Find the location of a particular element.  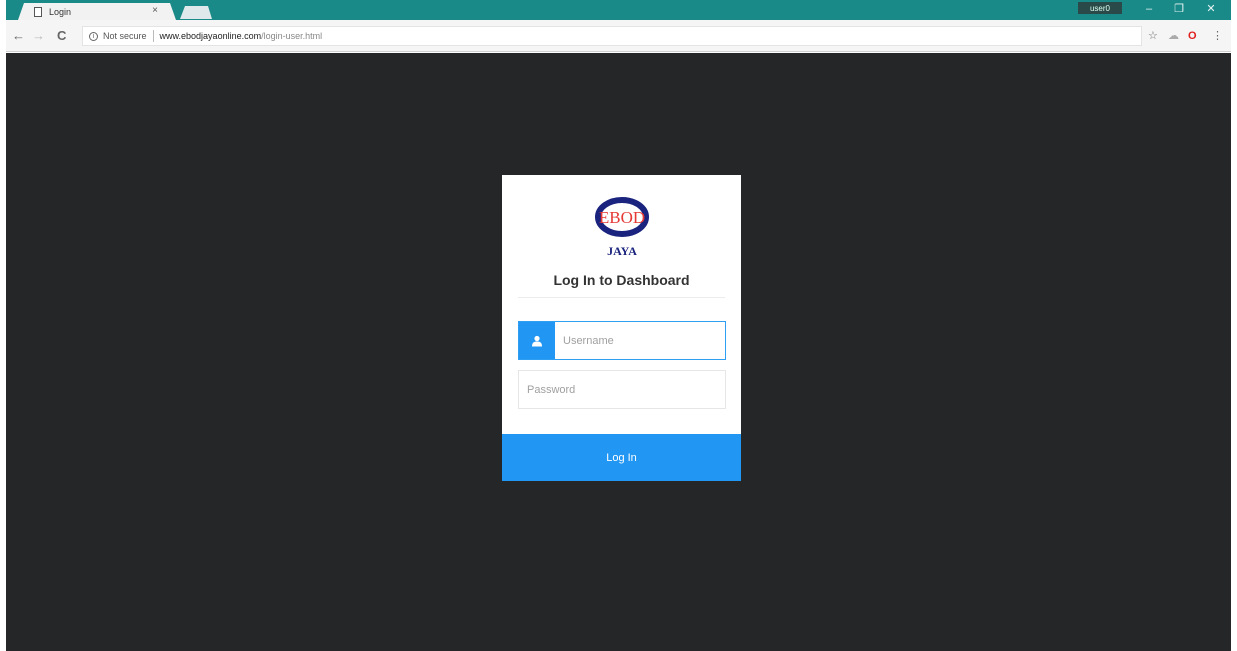

restore-button: ❐ is located at coordinates (1179, 9).